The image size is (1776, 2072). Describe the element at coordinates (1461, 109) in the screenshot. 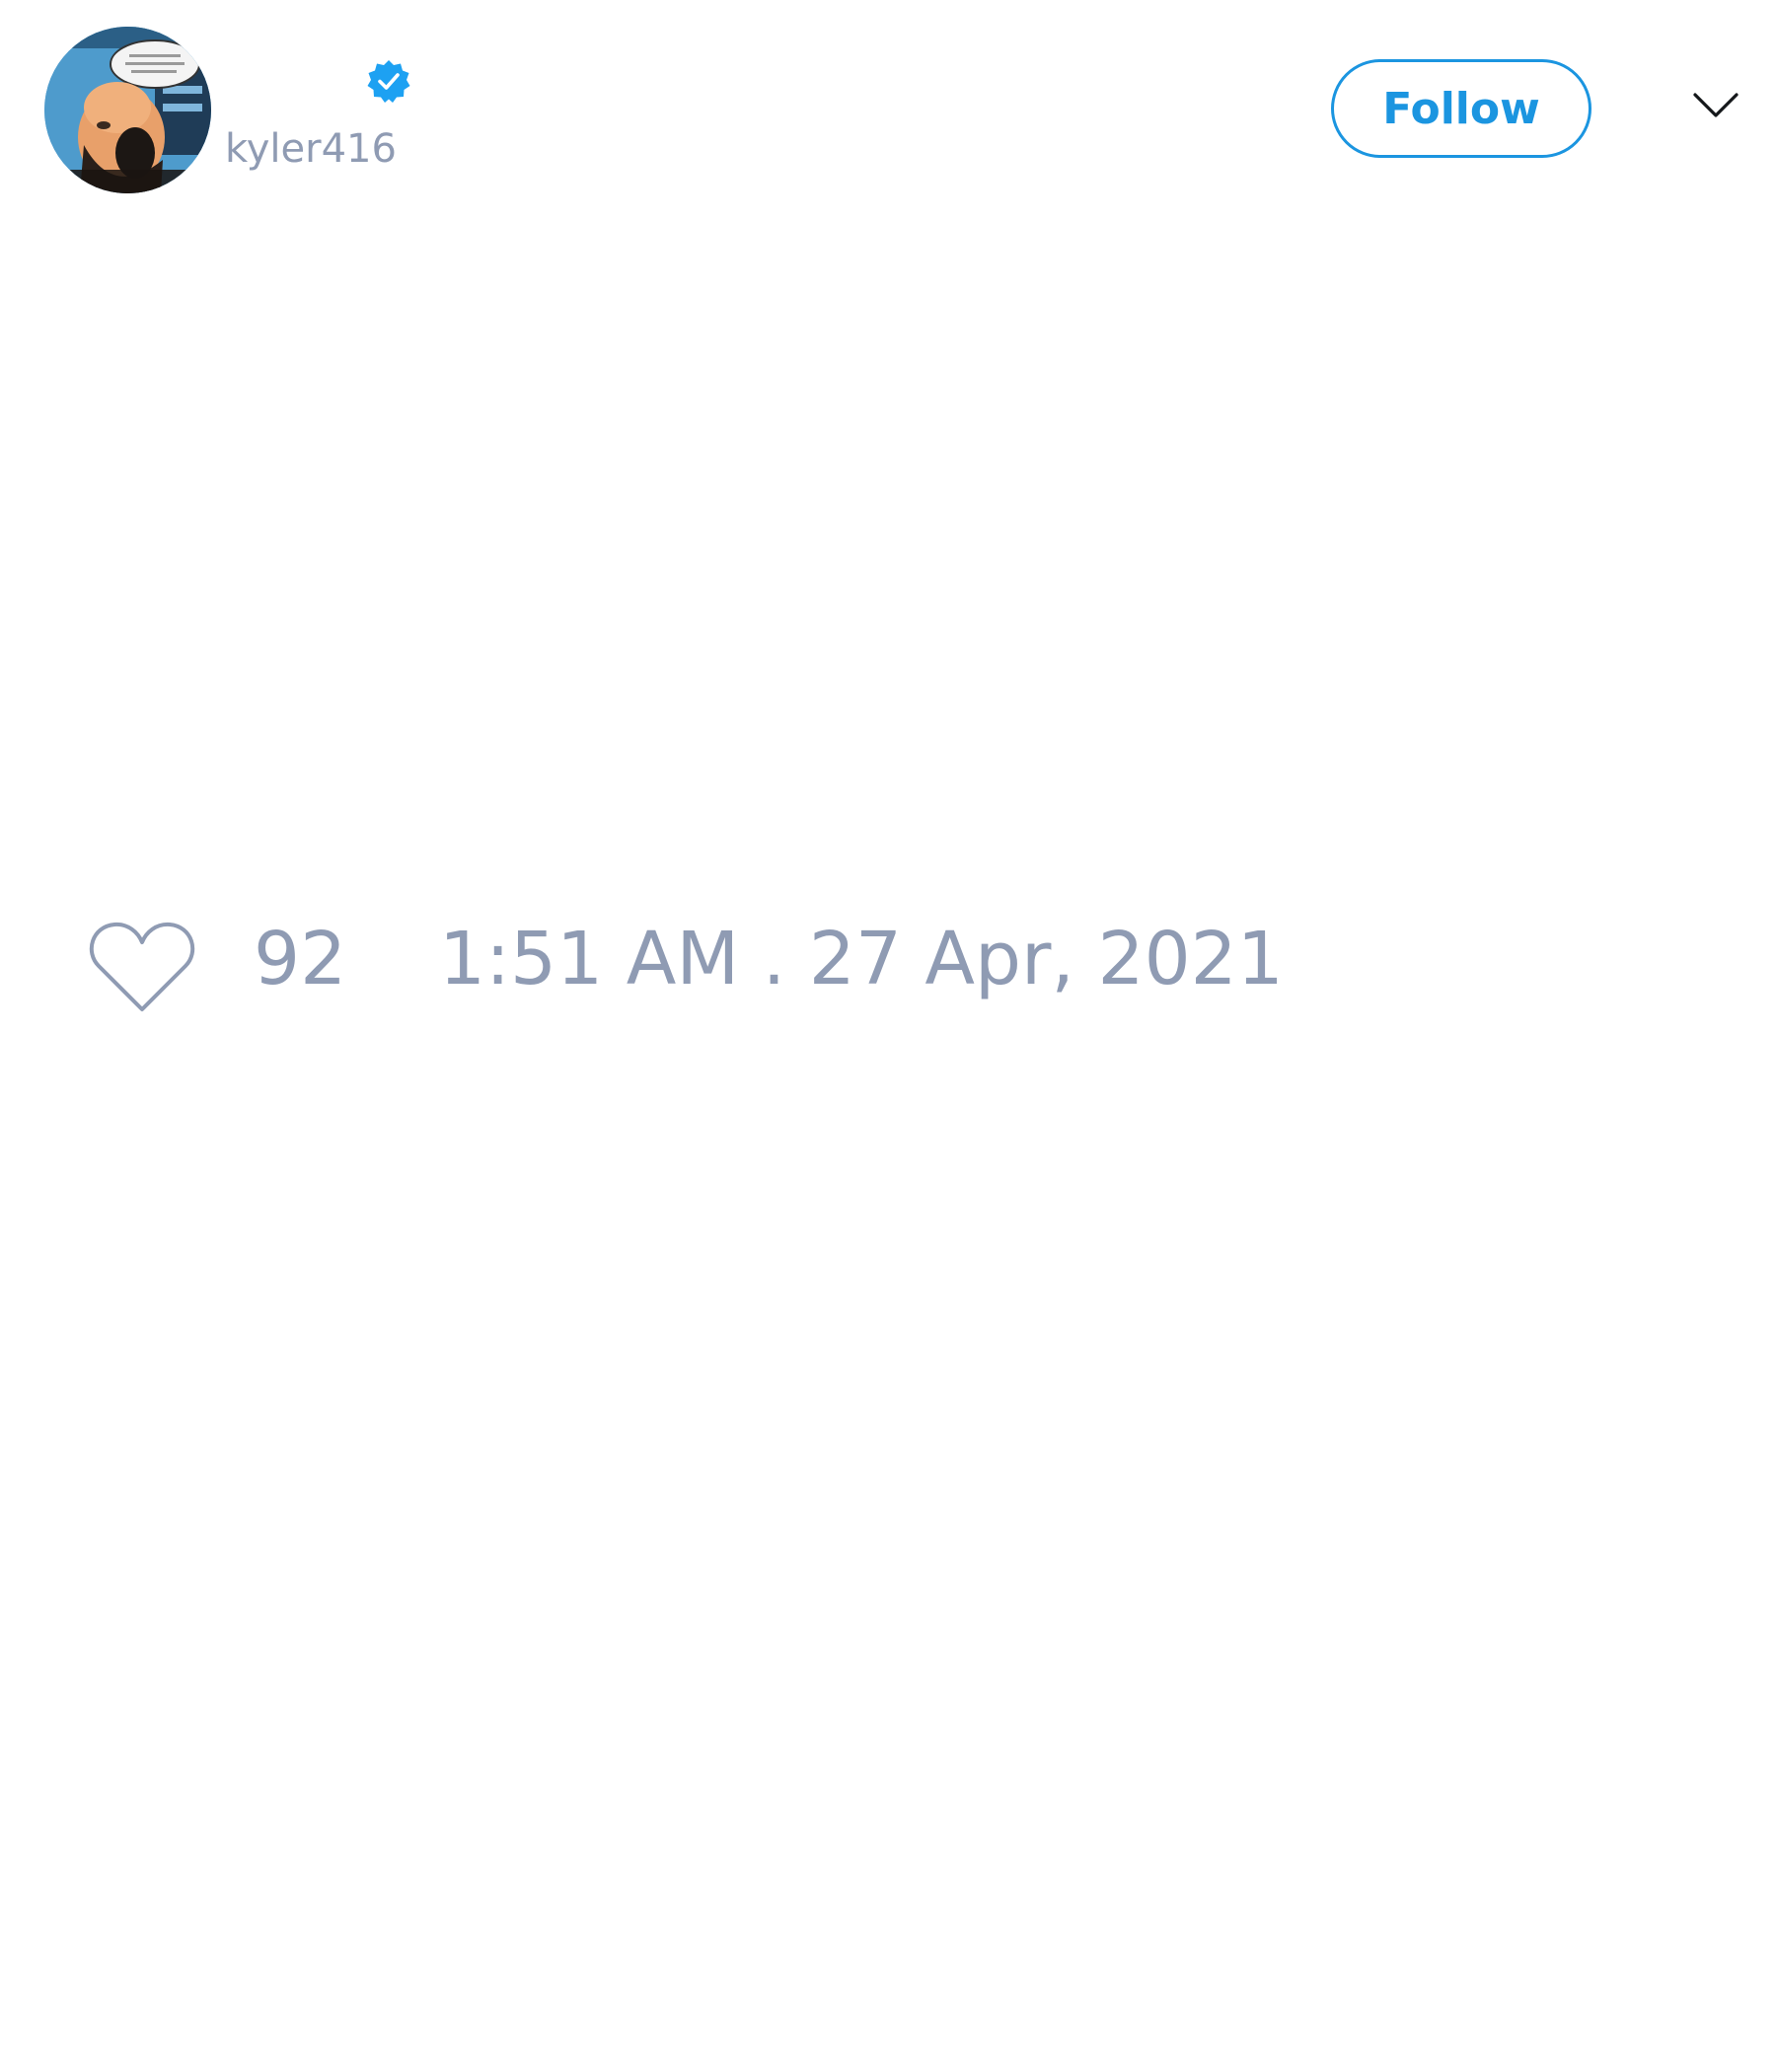

I see `follow-button: Follow` at that location.